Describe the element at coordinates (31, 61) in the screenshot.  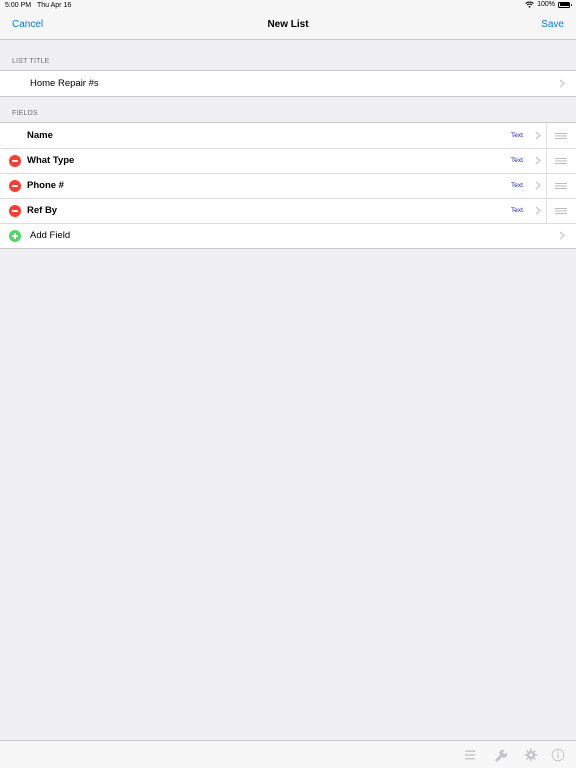
I see `list-title-header: LIST TITLE` at that location.